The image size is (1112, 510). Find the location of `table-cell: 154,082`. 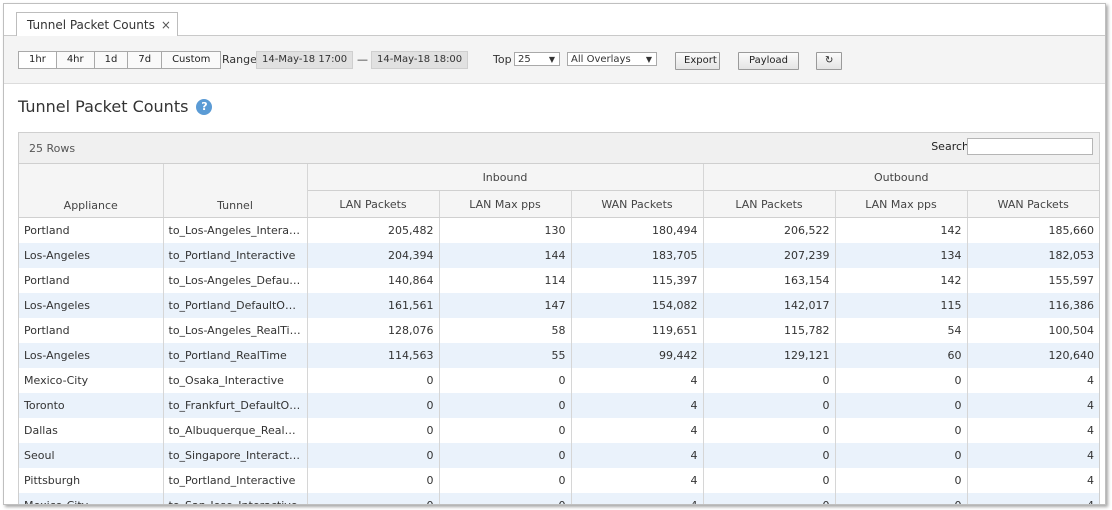

table-cell: 154,082 is located at coordinates (637, 305).